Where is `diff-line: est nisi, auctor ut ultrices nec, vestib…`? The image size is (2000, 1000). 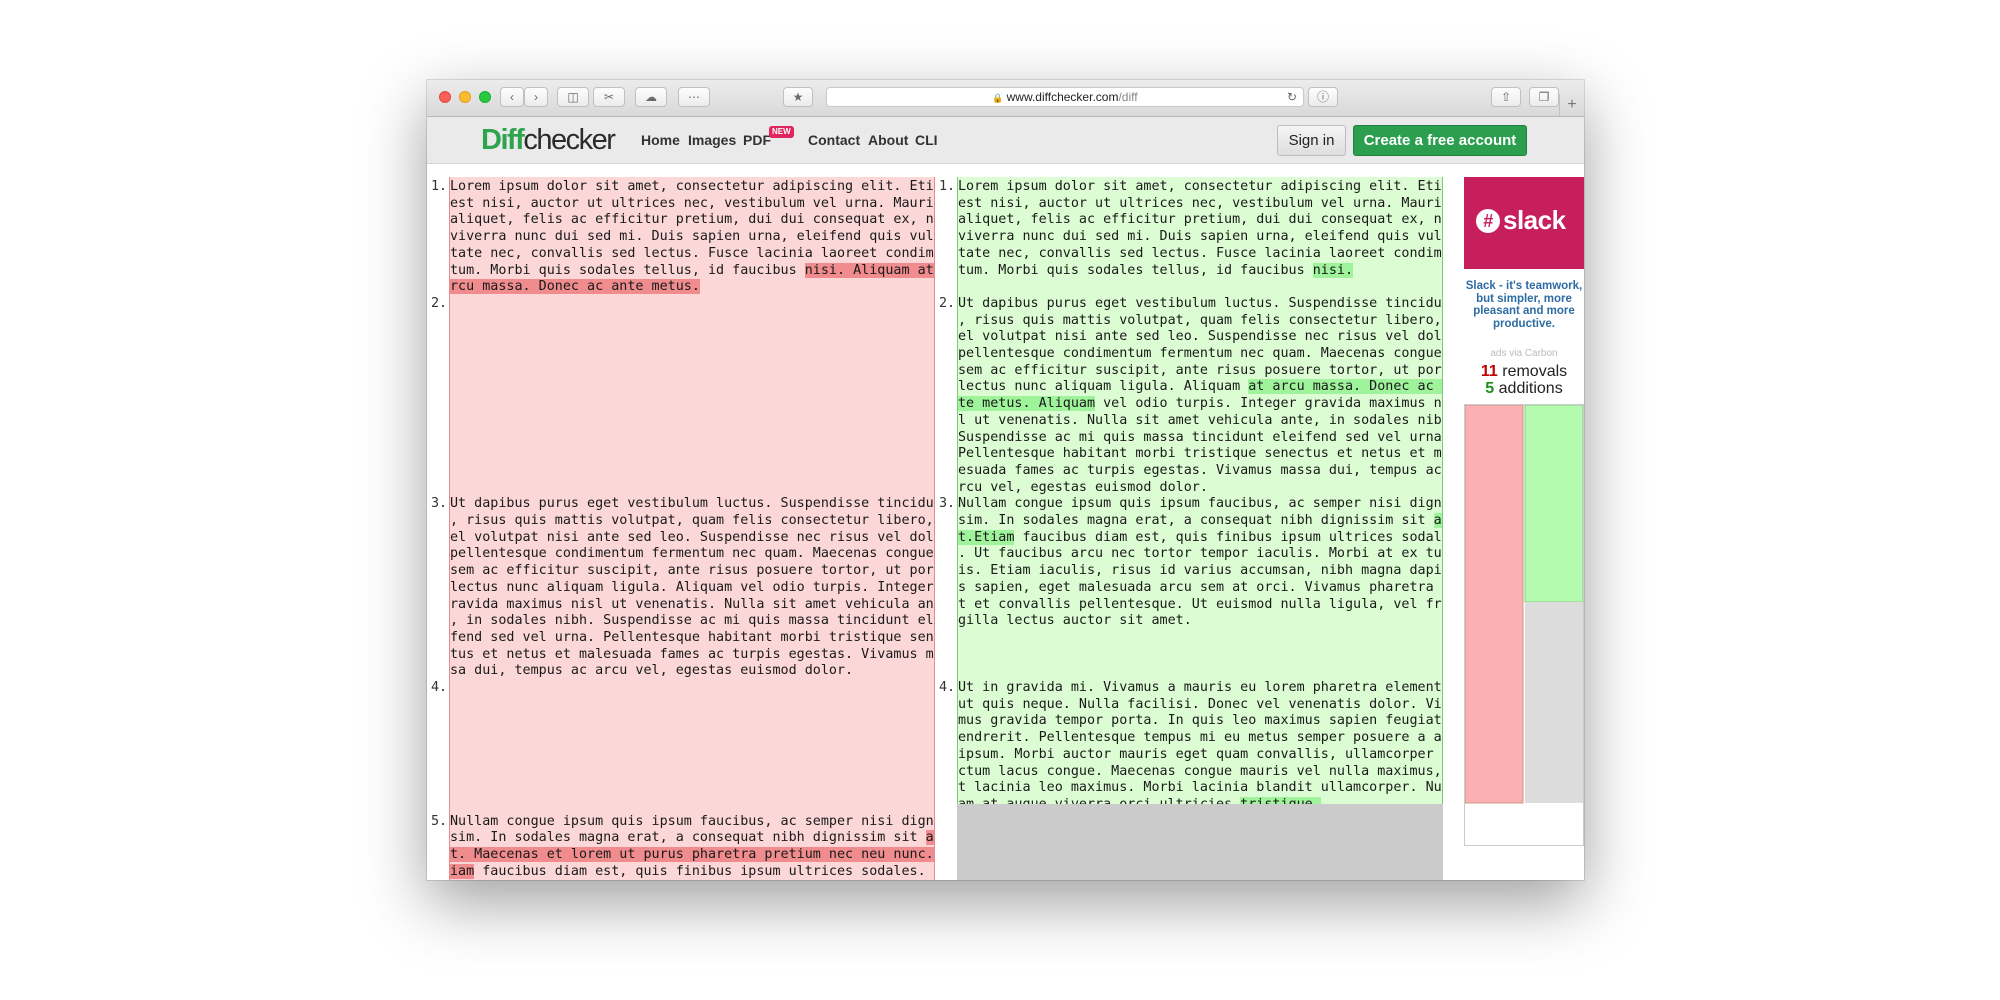
diff-line: est nisi, auctor ut ultrices nec, vestib… is located at coordinates (1200, 204).